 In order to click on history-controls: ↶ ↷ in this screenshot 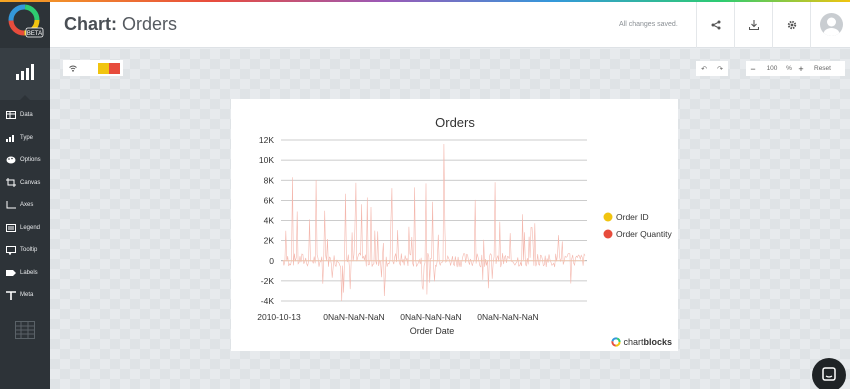, I will do `click(712, 68)`.